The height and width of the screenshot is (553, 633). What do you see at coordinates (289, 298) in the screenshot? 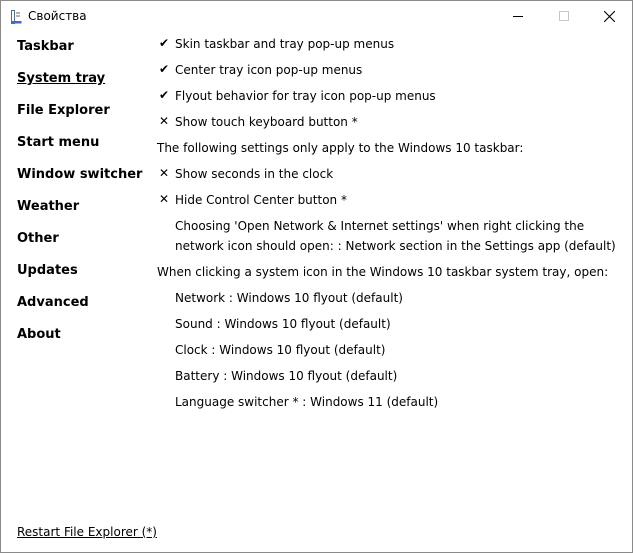
I see `network-flyout-option: Network : Windows 10 flyout (default)` at bounding box center [289, 298].